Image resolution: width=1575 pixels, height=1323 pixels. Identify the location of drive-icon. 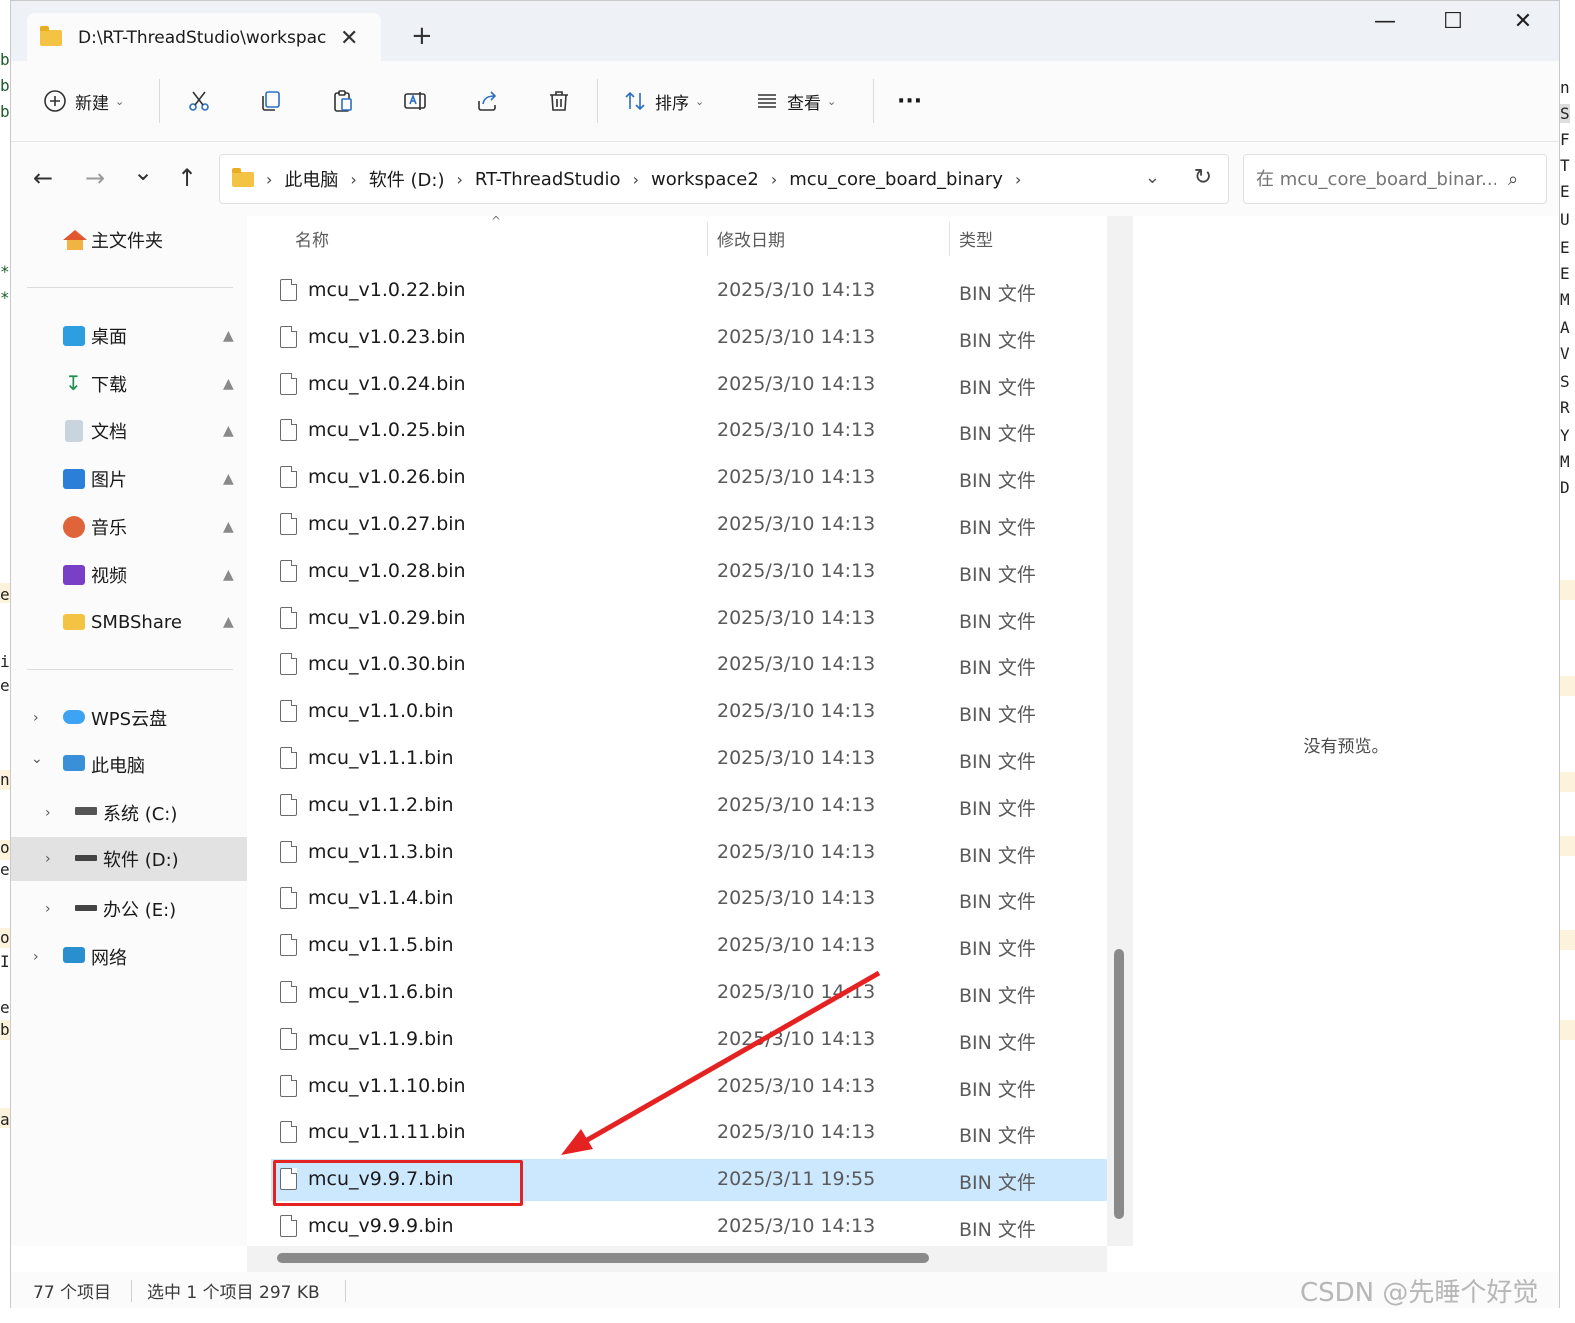
(86, 908).